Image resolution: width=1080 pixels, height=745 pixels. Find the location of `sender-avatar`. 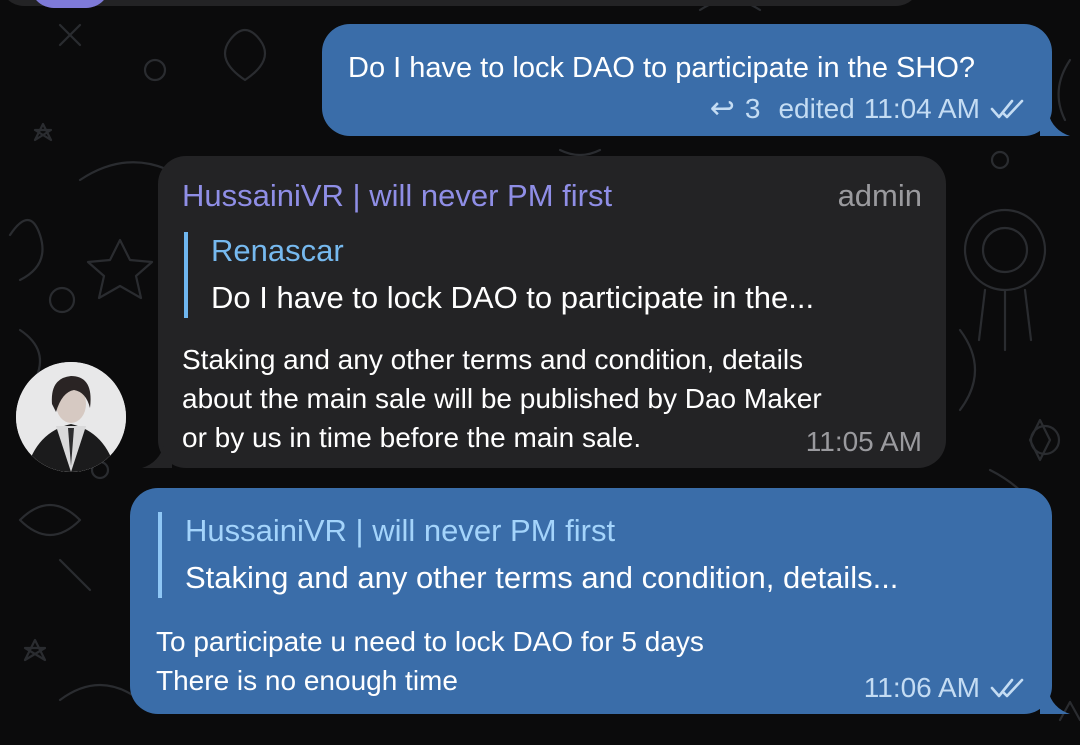

sender-avatar is located at coordinates (71, 417).